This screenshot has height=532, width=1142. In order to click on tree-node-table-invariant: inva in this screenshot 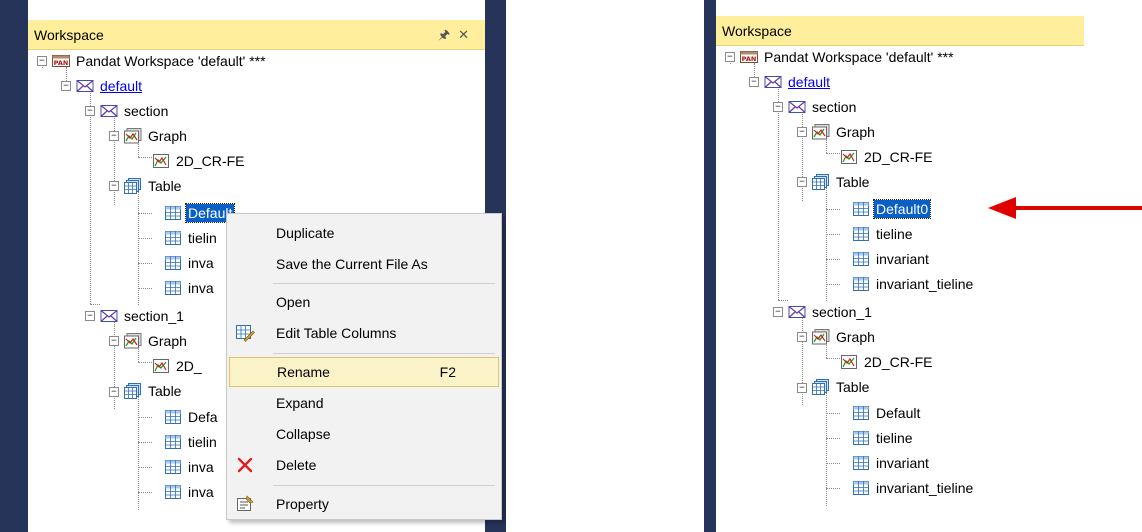, I will do `click(190, 263)`.